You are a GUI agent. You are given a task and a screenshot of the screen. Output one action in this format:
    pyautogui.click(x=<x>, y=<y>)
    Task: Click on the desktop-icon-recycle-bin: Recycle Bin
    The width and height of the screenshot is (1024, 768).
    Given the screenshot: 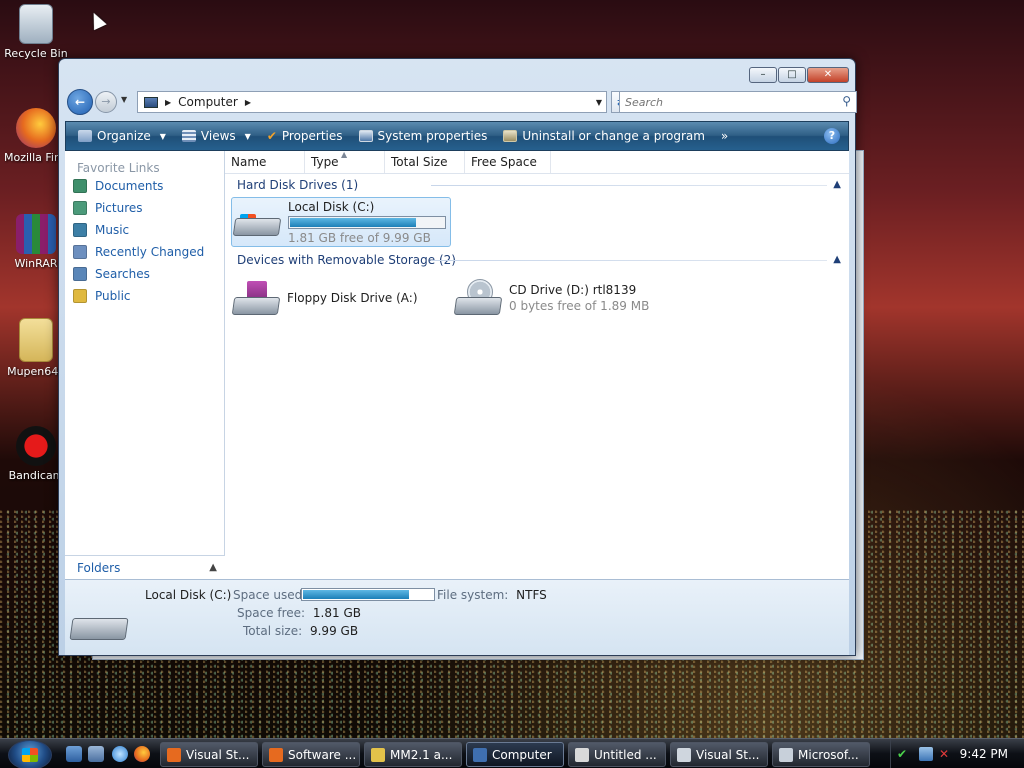 What is the action you would take?
    pyautogui.click(x=36, y=32)
    